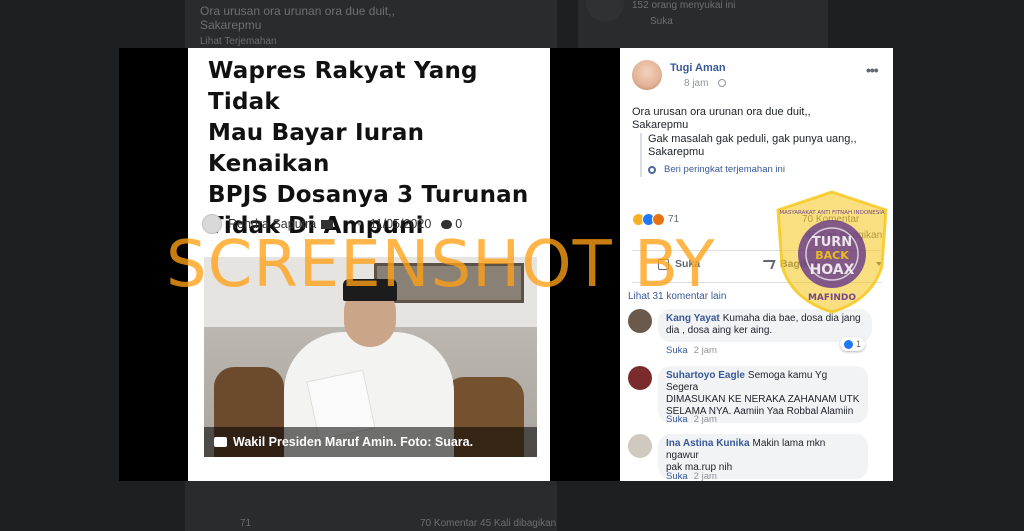 The image size is (1024, 531). What do you see at coordinates (327, 224) in the screenshot?
I see `mail-icon` at bounding box center [327, 224].